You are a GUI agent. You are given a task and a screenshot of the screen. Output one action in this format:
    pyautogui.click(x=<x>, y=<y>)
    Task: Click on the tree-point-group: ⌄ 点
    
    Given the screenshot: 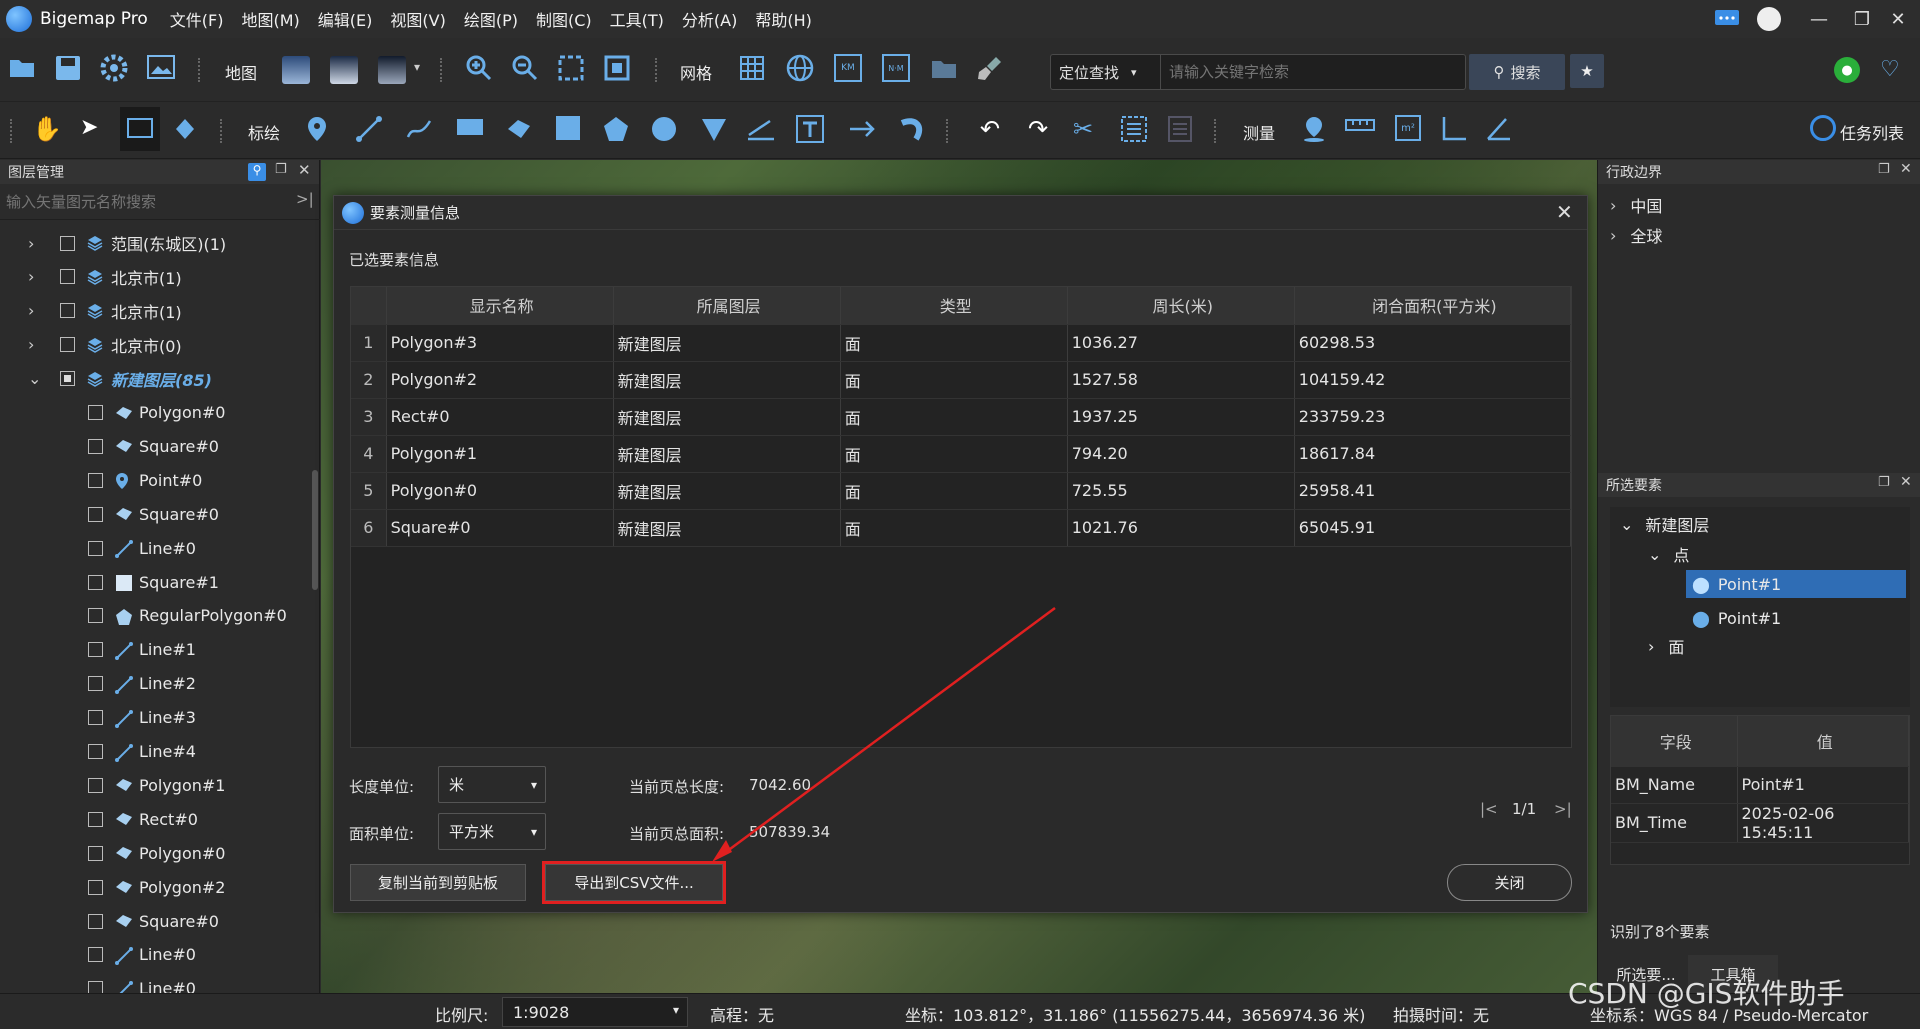 What is the action you would take?
    pyautogui.click(x=1668, y=554)
    